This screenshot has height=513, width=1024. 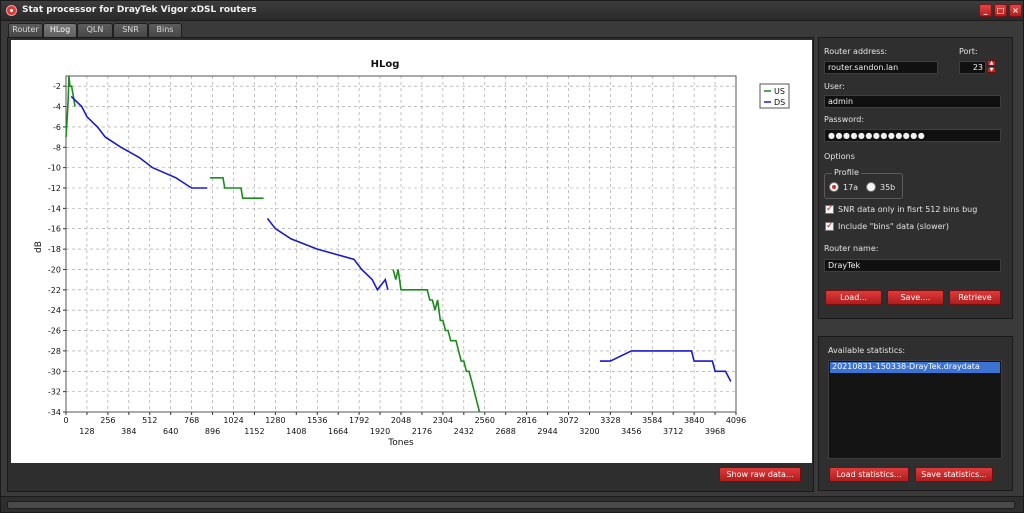 I want to click on chart-legend: US DS, so click(x=774, y=96).